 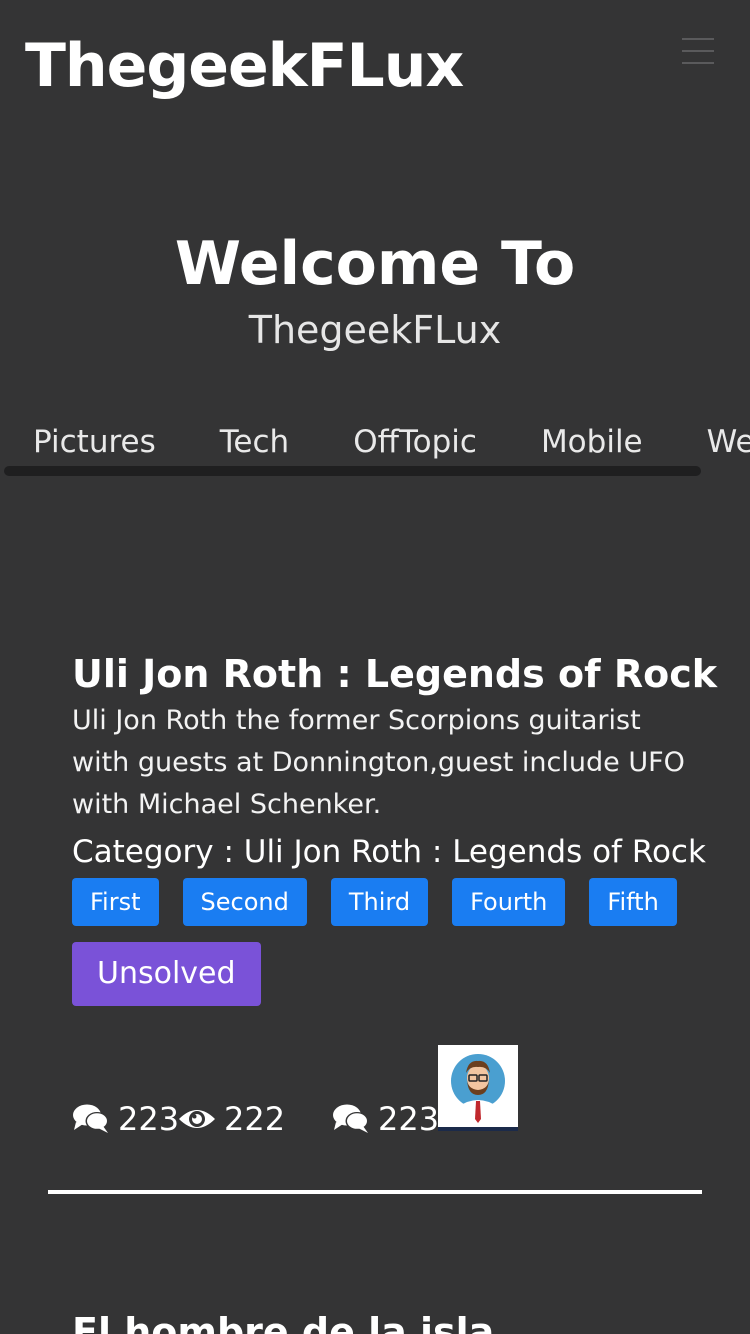 I want to click on hamburger-menu-icon, so click(x=698, y=51).